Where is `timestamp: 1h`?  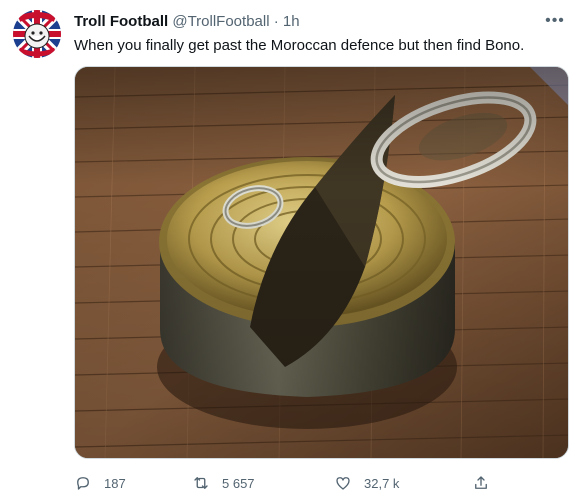
timestamp: 1h is located at coordinates (291, 21).